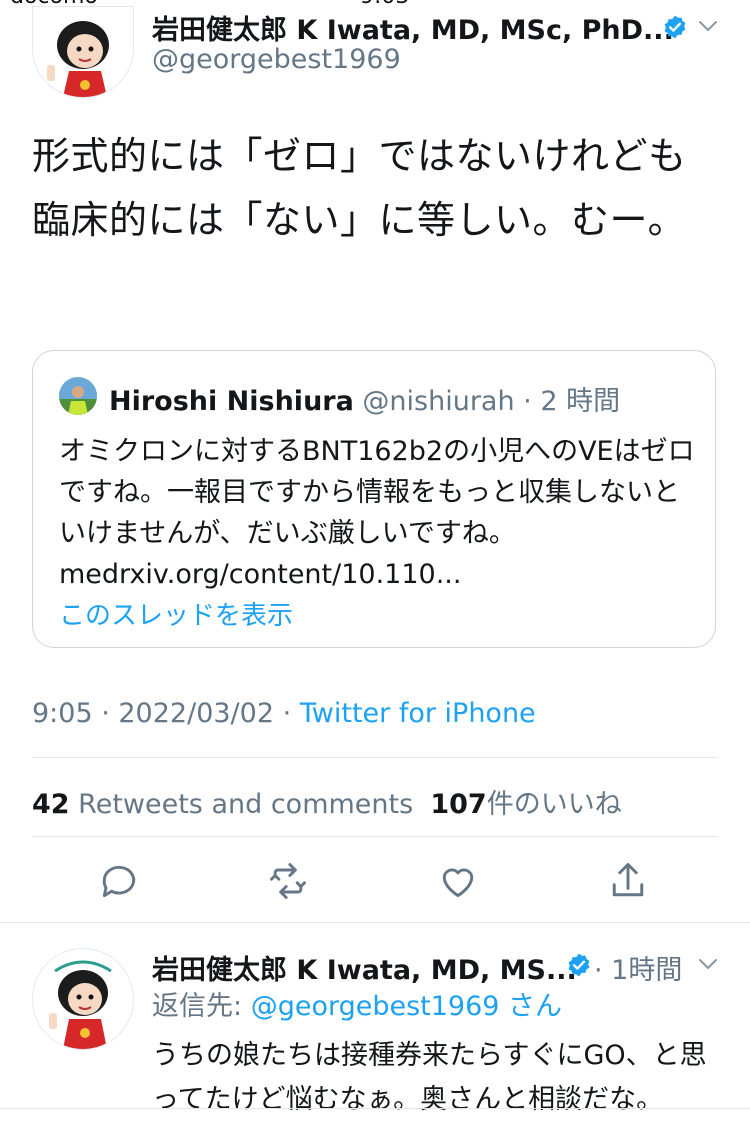  I want to click on likes-label: 件のいいね, so click(554, 804).